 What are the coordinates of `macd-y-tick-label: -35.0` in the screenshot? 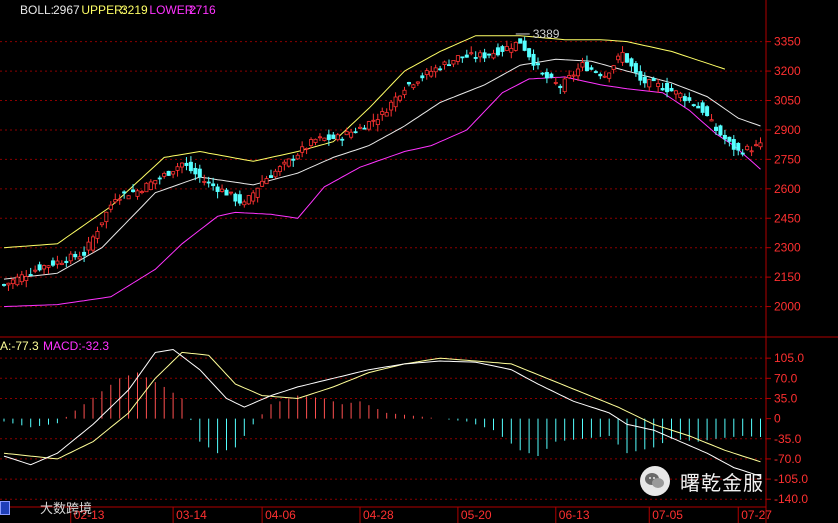 It's located at (788, 439).